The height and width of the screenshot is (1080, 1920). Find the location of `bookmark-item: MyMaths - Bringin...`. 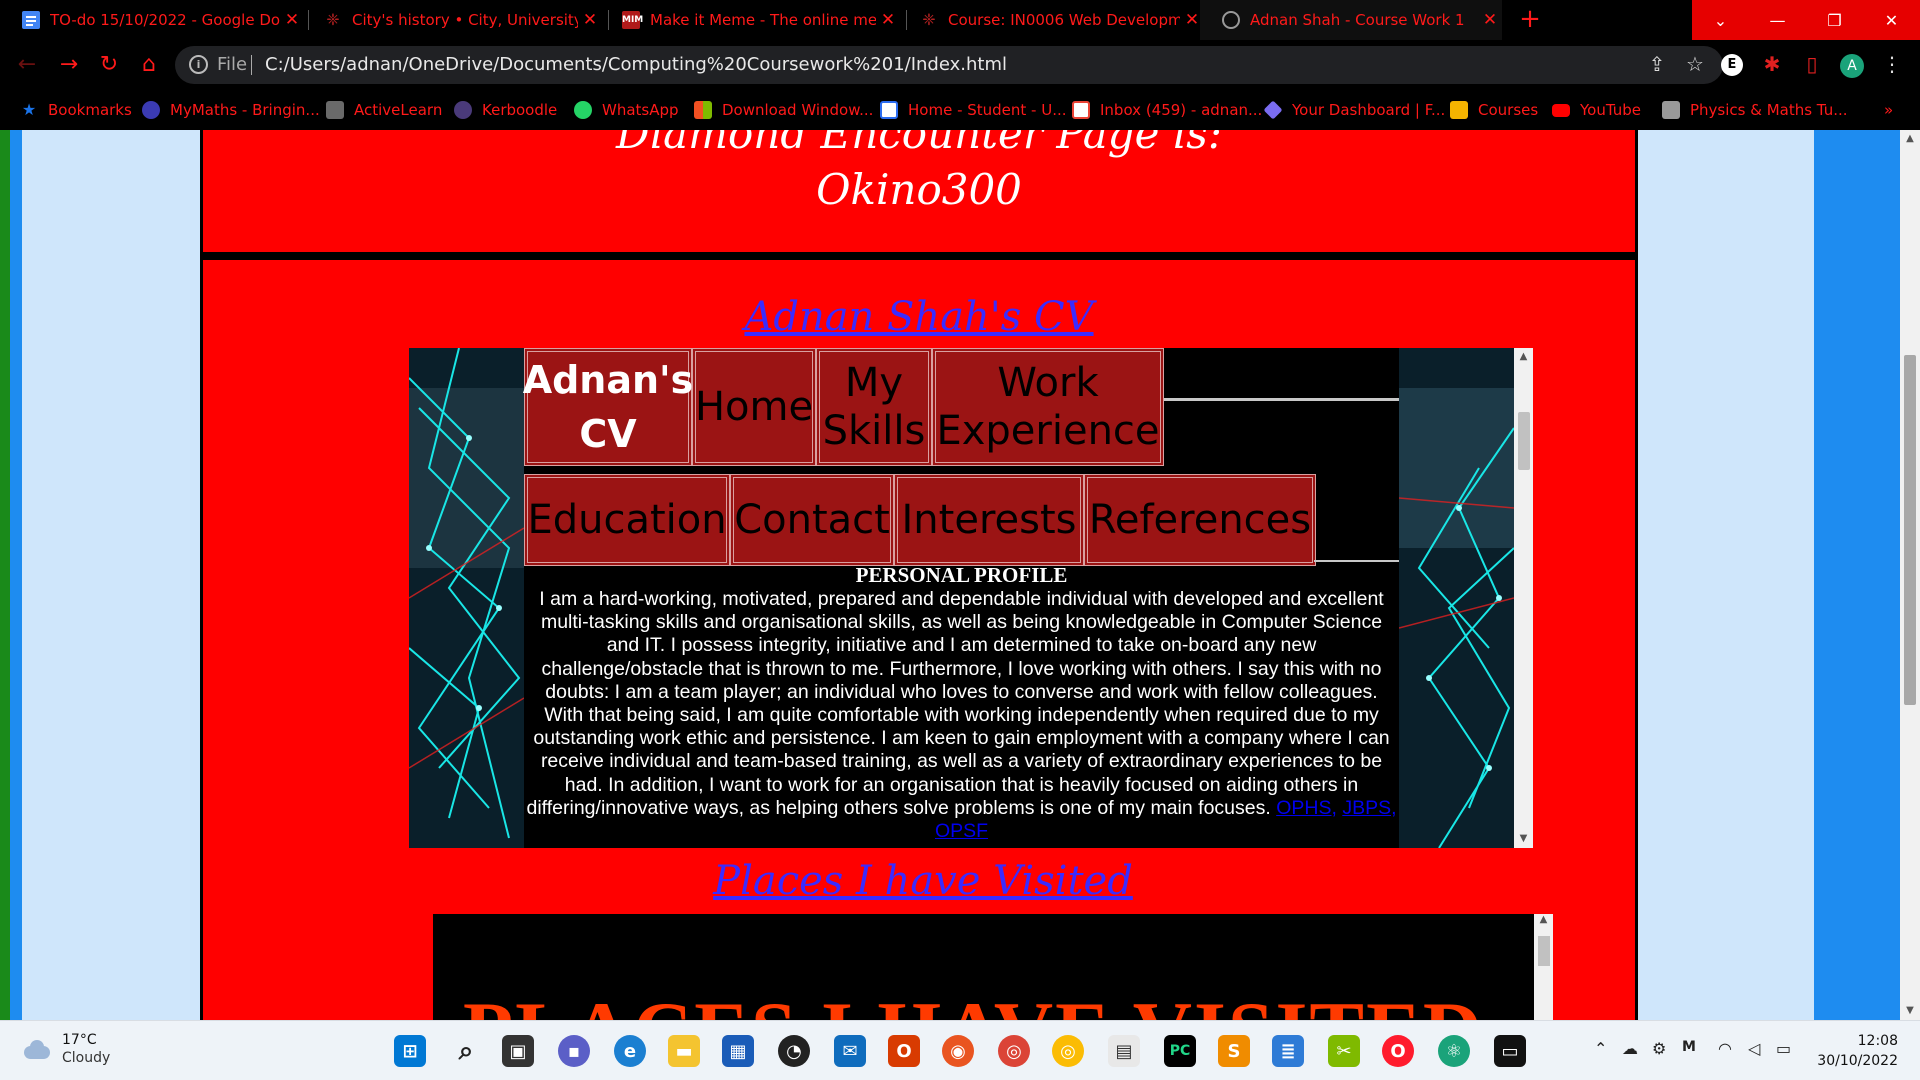

bookmark-item: MyMaths - Bringin... is located at coordinates (231, 110).